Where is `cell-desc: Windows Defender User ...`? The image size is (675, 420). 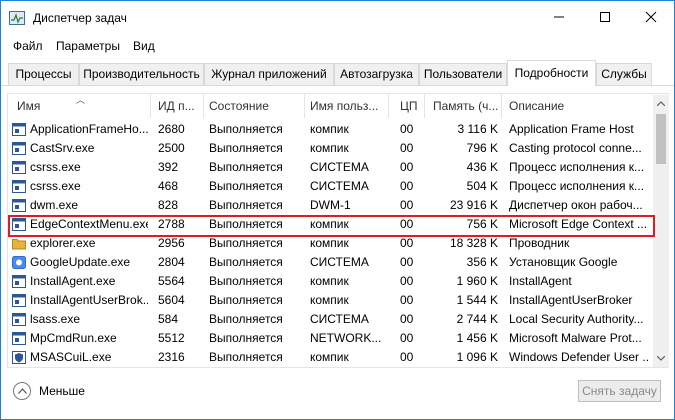 cell-desc: Windows Defender User ... is located at coordinates (579, 357).